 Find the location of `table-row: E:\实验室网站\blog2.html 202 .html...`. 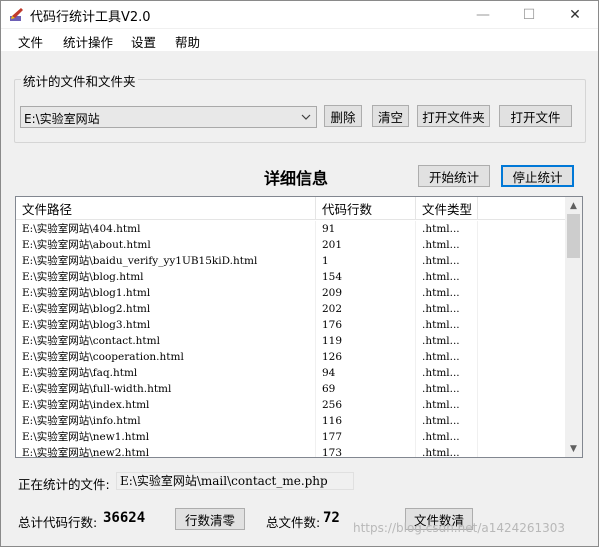

table-row: E:\实验室网站\blog2.html 202 .html... is located at coordinates (291, 309).